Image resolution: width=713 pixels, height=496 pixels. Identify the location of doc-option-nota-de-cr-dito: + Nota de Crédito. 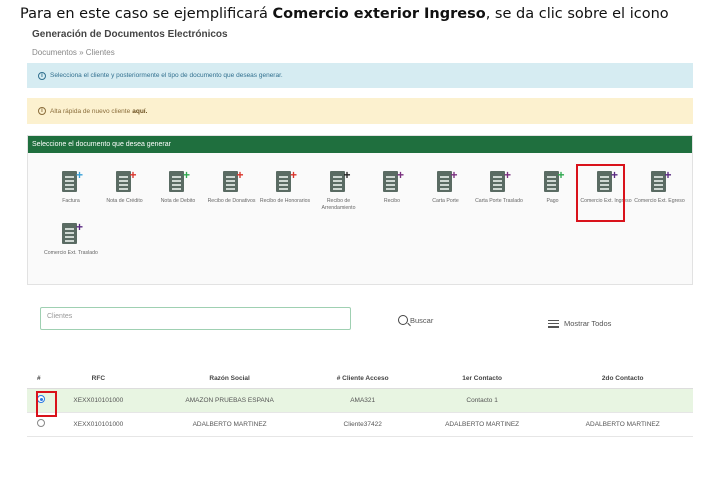
(125, 187).